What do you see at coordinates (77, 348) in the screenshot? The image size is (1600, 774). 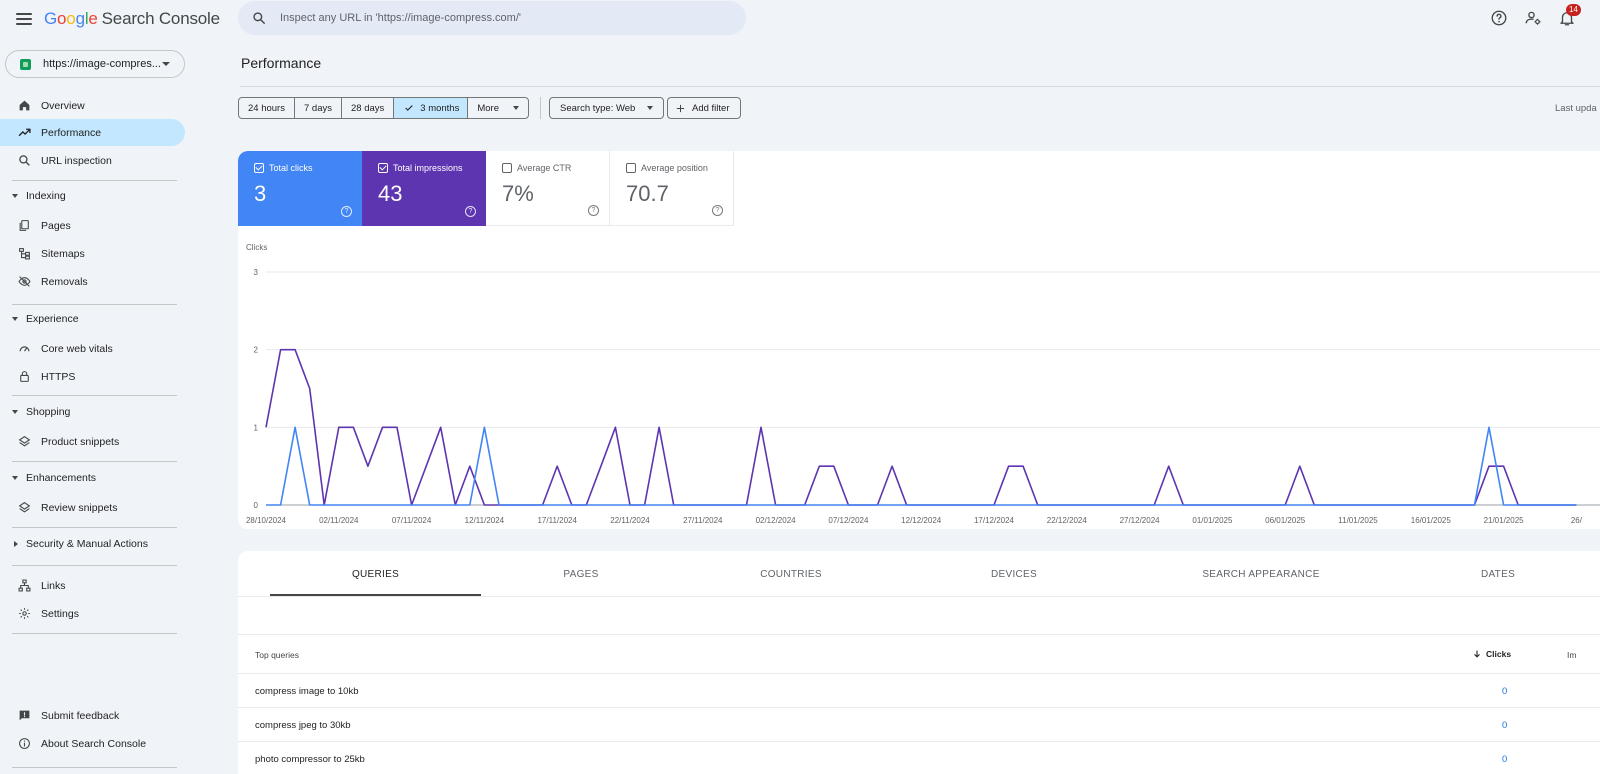 I see `sidebar-item-label: Core web vitals` at bounding box center [77, 348].